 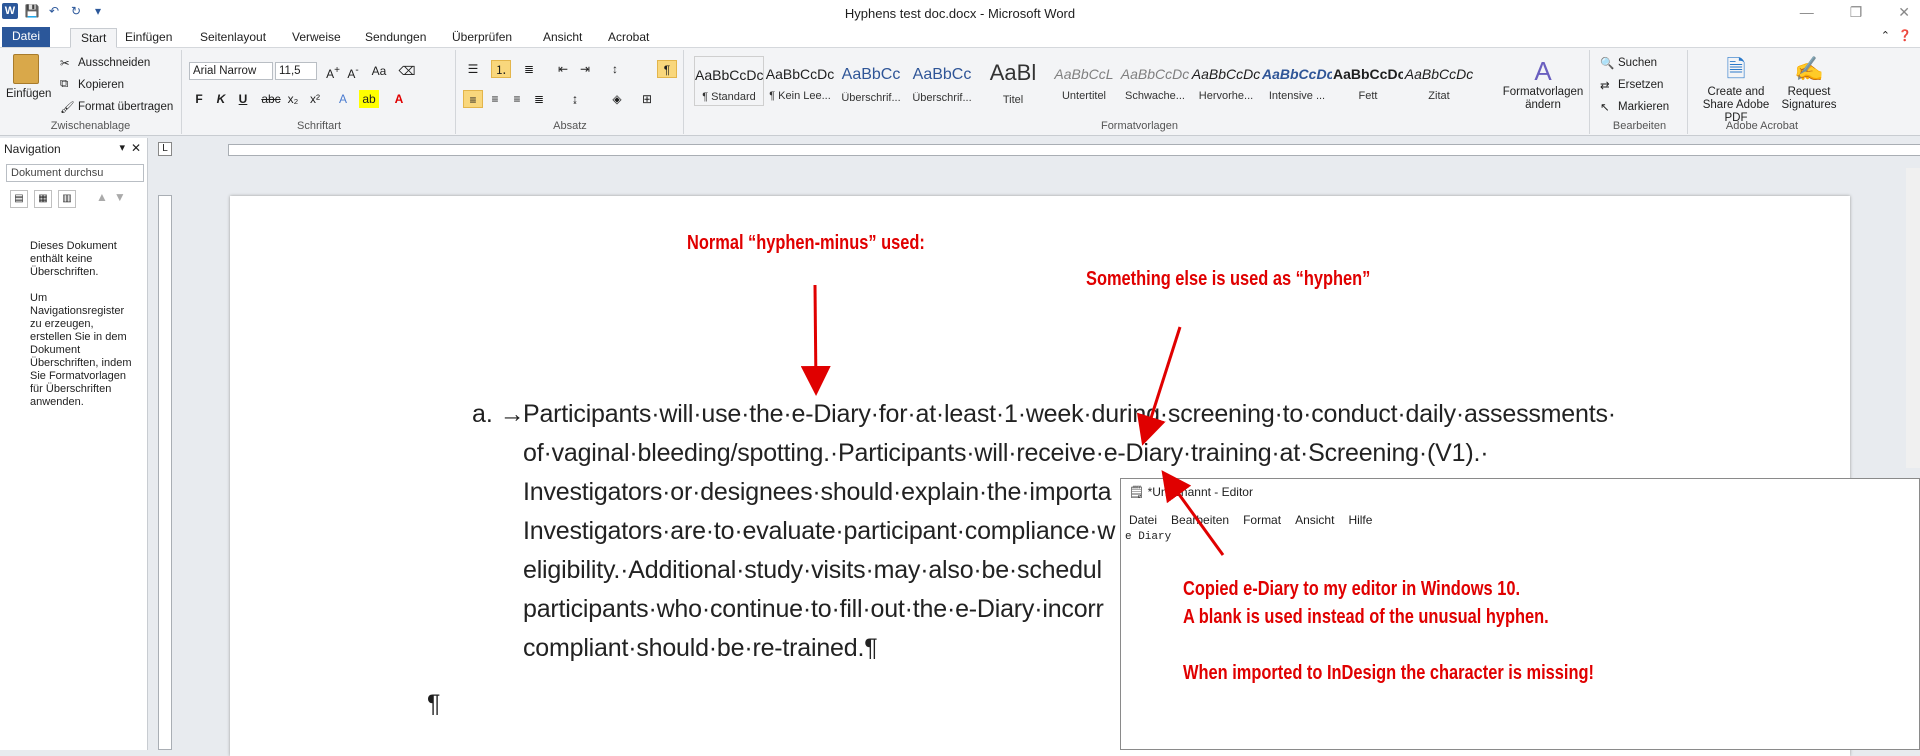 What do you see at coordinates (399, 99) in the screenshot?
I see `font-color-button: A` at bounding box center [399, 99].